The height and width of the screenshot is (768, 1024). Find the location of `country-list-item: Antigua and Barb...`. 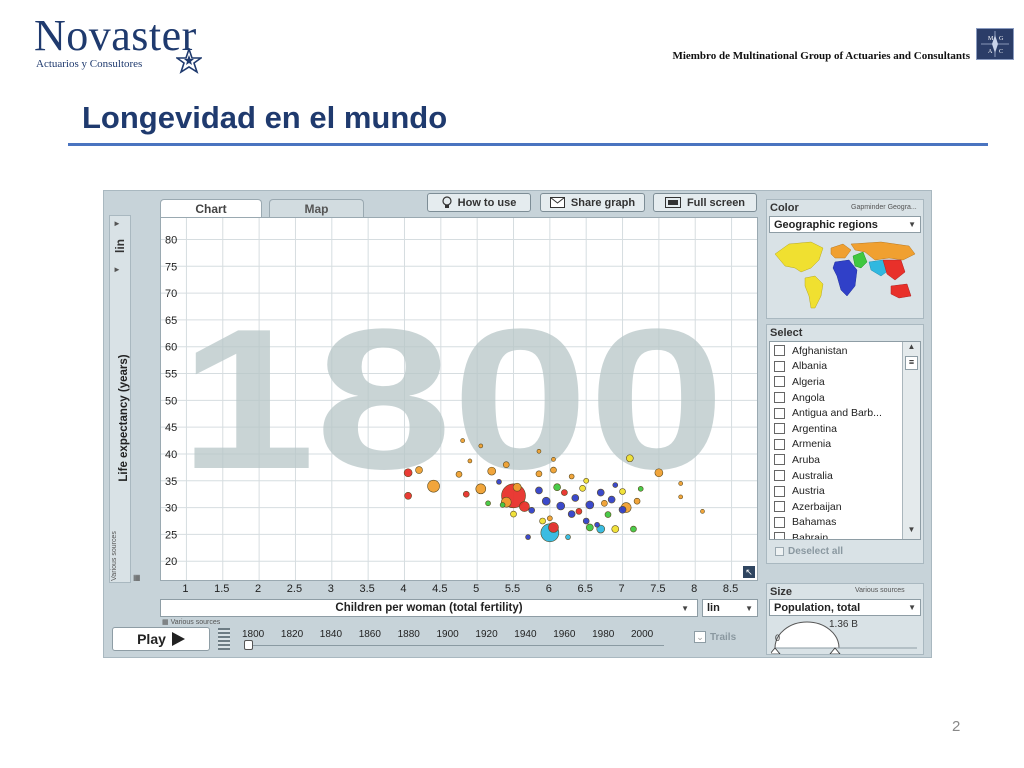

country-list-item: Antigua and Barb... is located at coordinates (835, 413).